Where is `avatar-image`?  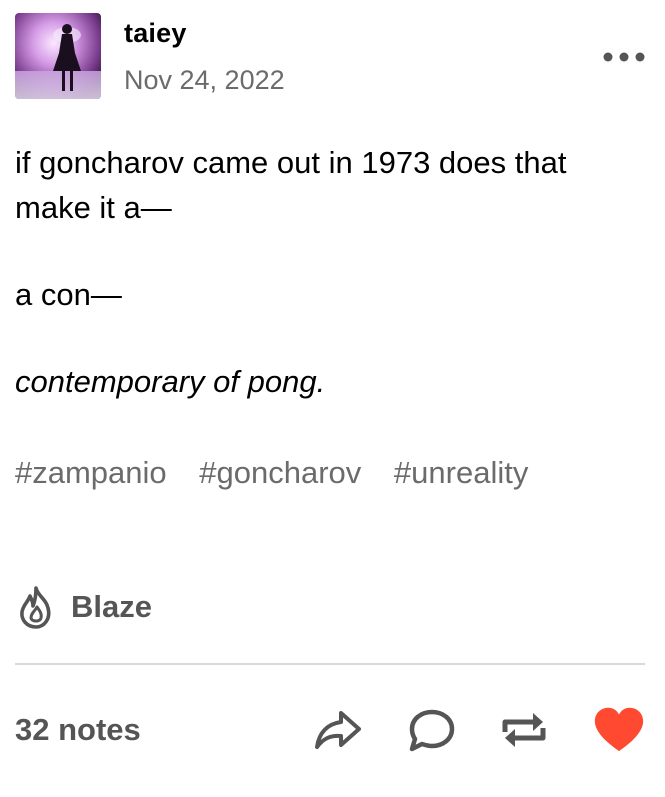 avatar-image is located at coordinates (58, 56).